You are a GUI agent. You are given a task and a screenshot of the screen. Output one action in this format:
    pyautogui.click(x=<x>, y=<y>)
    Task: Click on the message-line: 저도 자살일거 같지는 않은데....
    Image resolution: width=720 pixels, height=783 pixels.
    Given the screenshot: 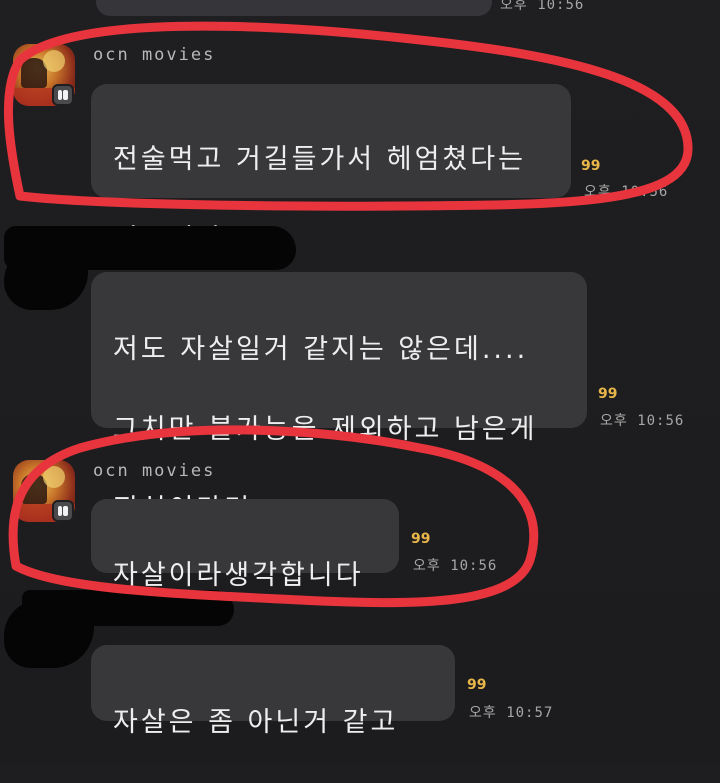 What is the action you would take?
    pyautogui.click(x=321, y=349)
    